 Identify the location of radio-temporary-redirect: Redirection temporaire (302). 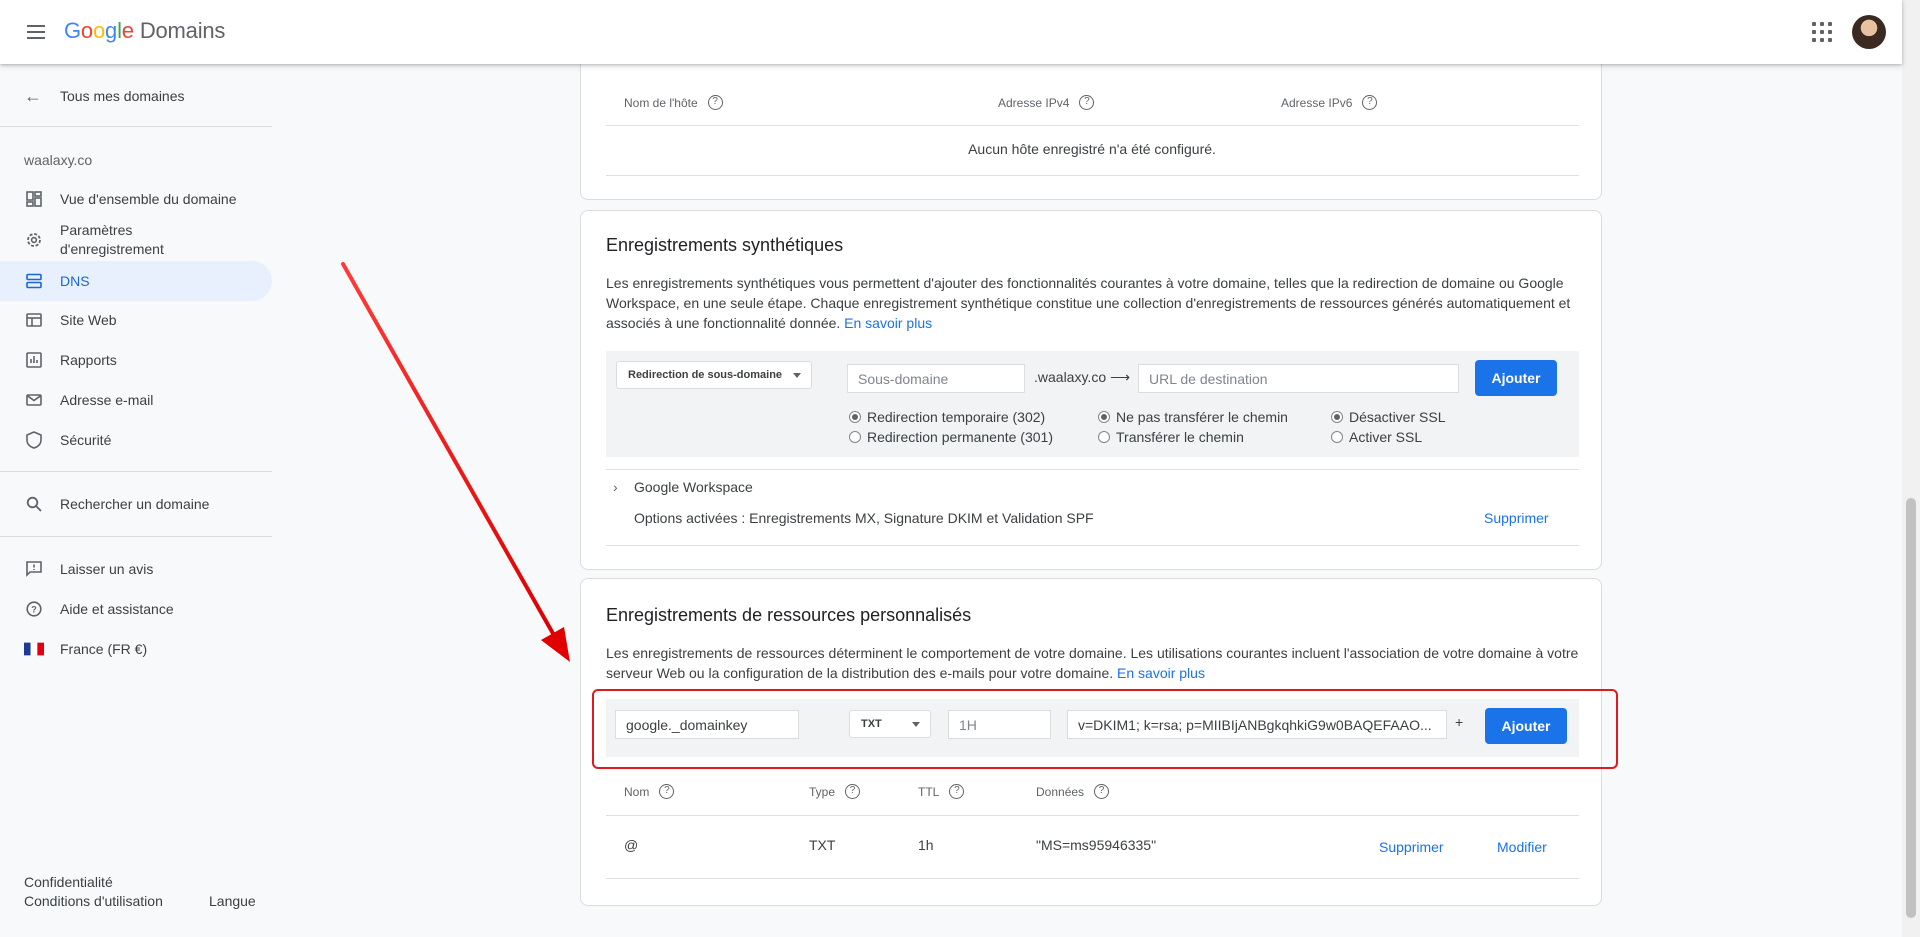
(947, 417).